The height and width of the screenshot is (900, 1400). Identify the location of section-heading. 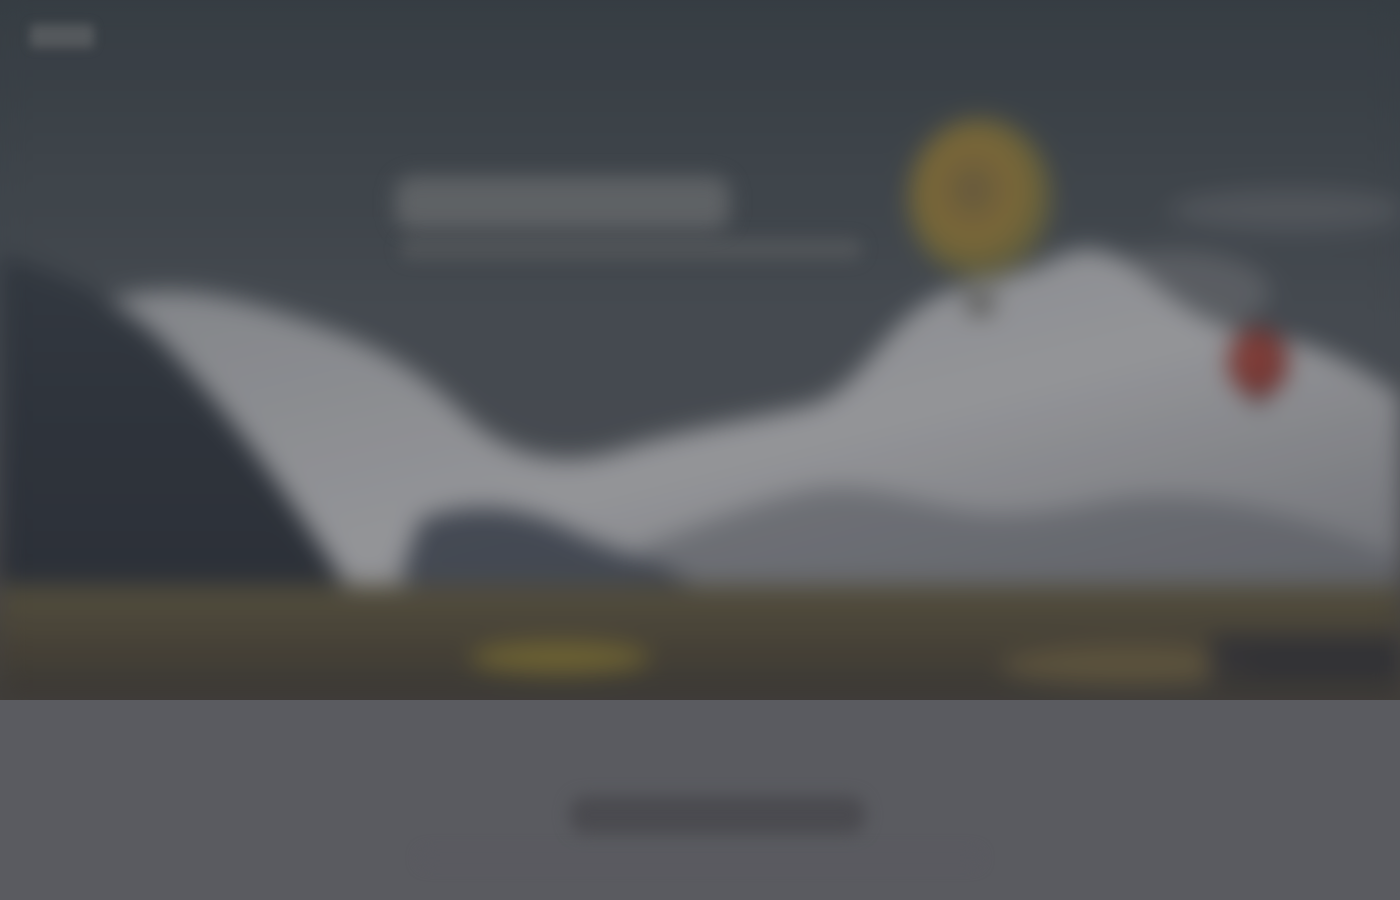
(717, 815).